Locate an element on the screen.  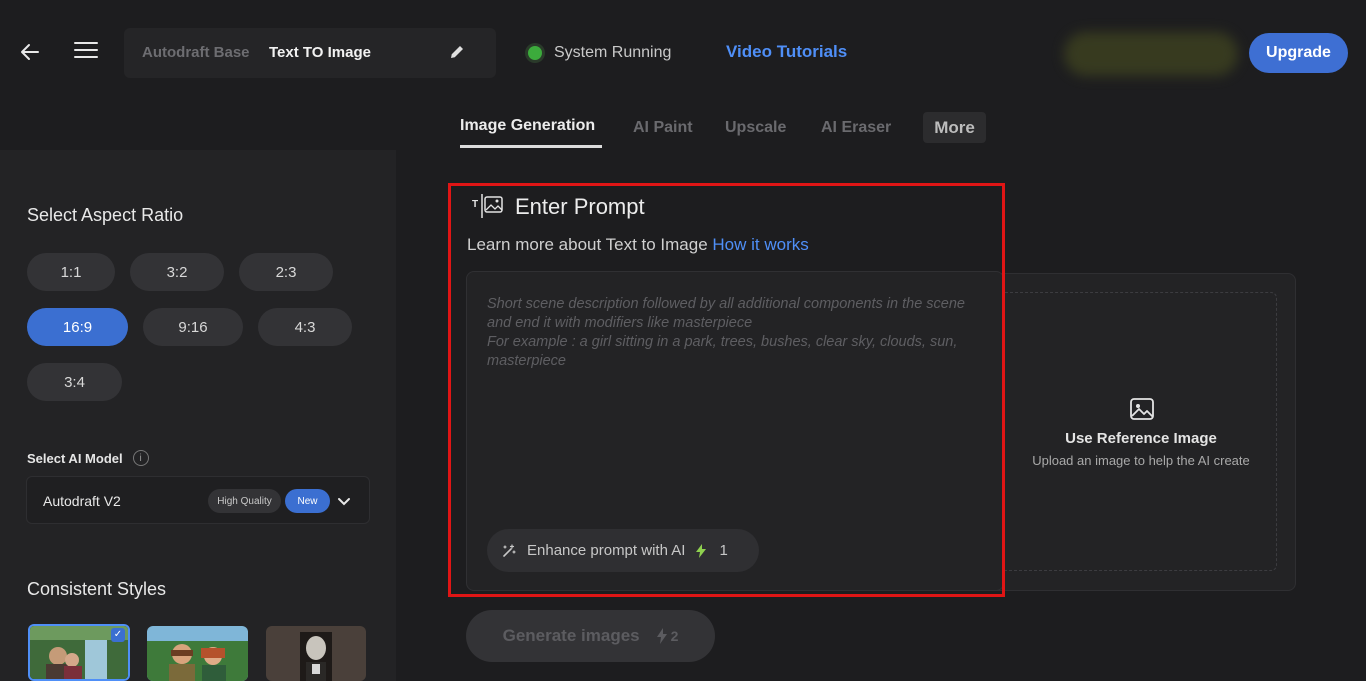
ai-model-select: Autodraft V2 High Quality New is located at coordinates (198, 500).